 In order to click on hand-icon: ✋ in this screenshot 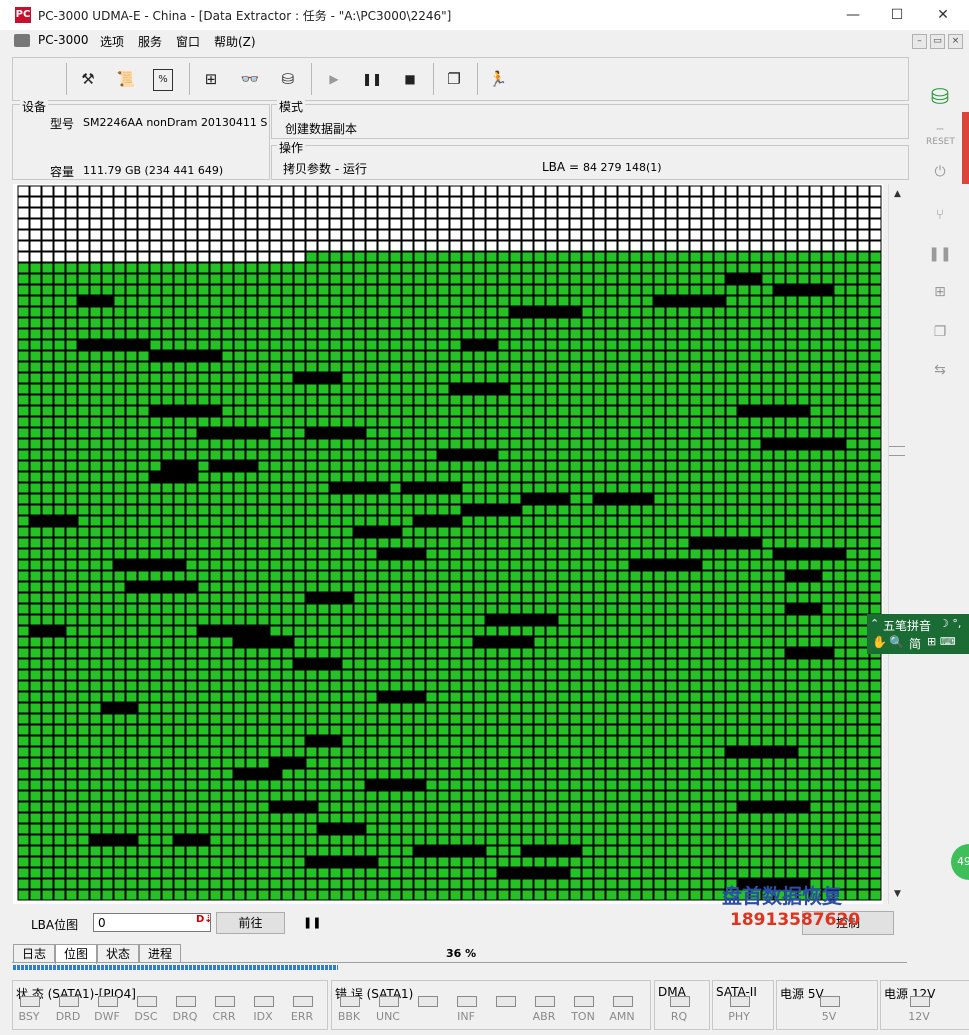, I will do `click(879, 642)`.